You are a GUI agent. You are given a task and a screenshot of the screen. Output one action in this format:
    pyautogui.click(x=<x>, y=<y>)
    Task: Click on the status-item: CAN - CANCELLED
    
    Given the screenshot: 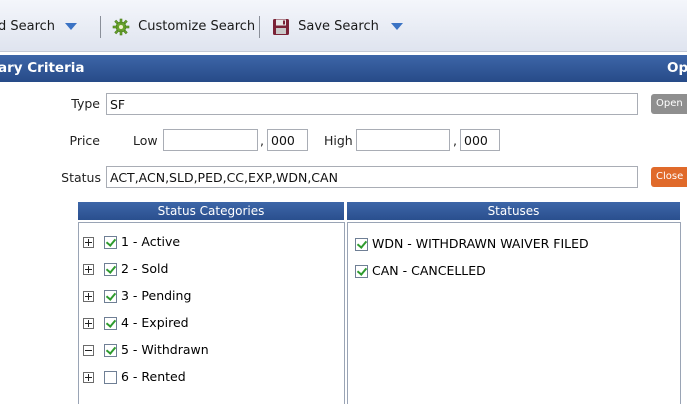 What is the action you would take?
    pyautogui.click(x=420, y=271)
    